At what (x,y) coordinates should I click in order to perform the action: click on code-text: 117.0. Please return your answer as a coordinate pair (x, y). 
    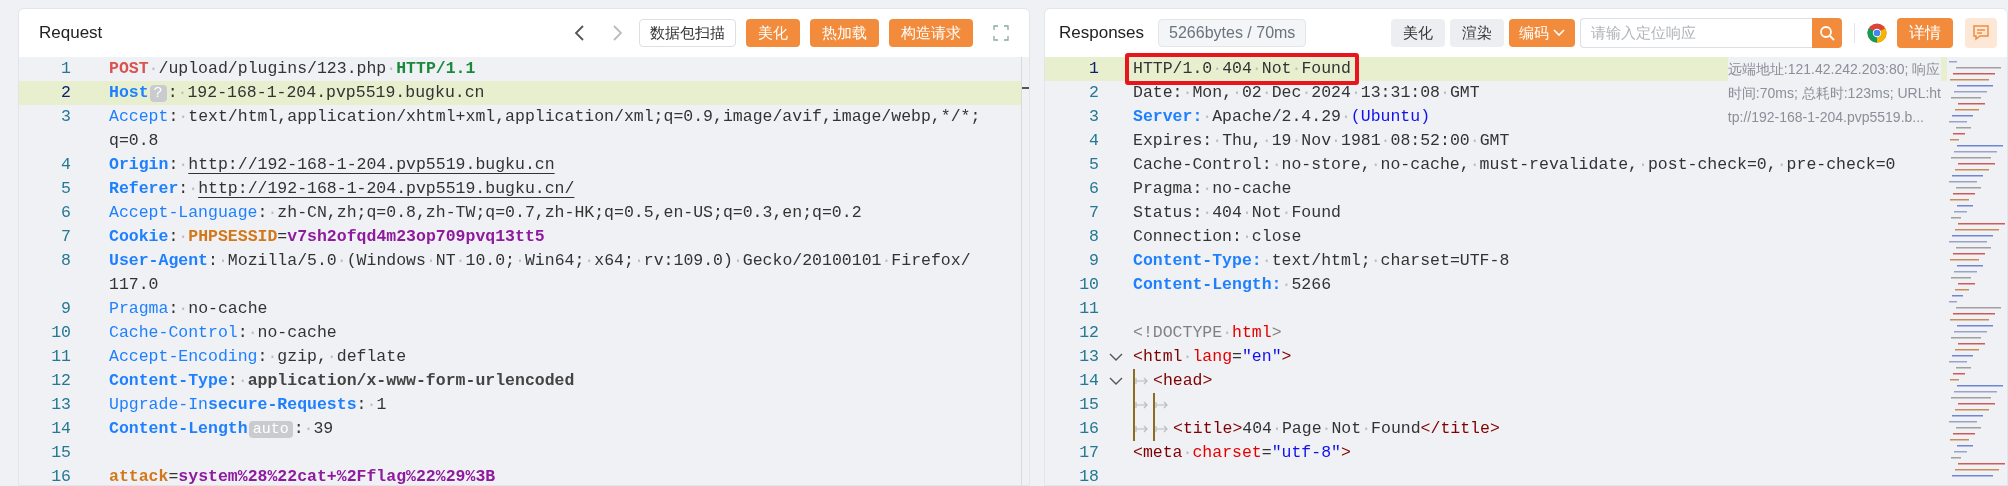
    Looking at the image, I should click on (134, 285).